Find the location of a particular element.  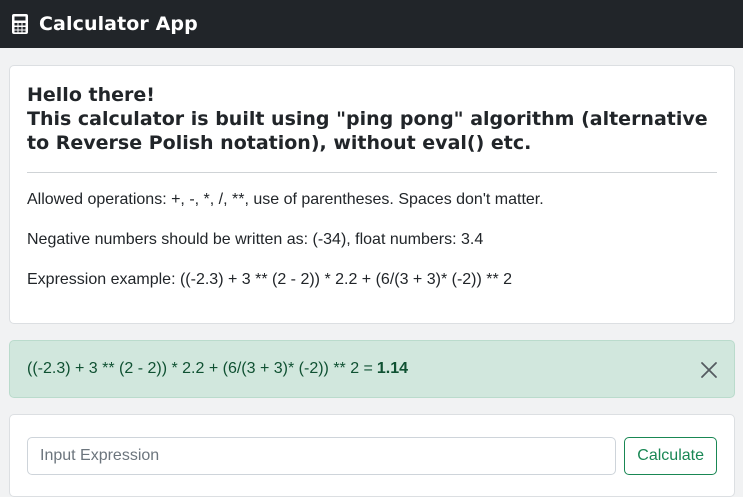

navbar: Calculator App is located at coordinates (371, 24).